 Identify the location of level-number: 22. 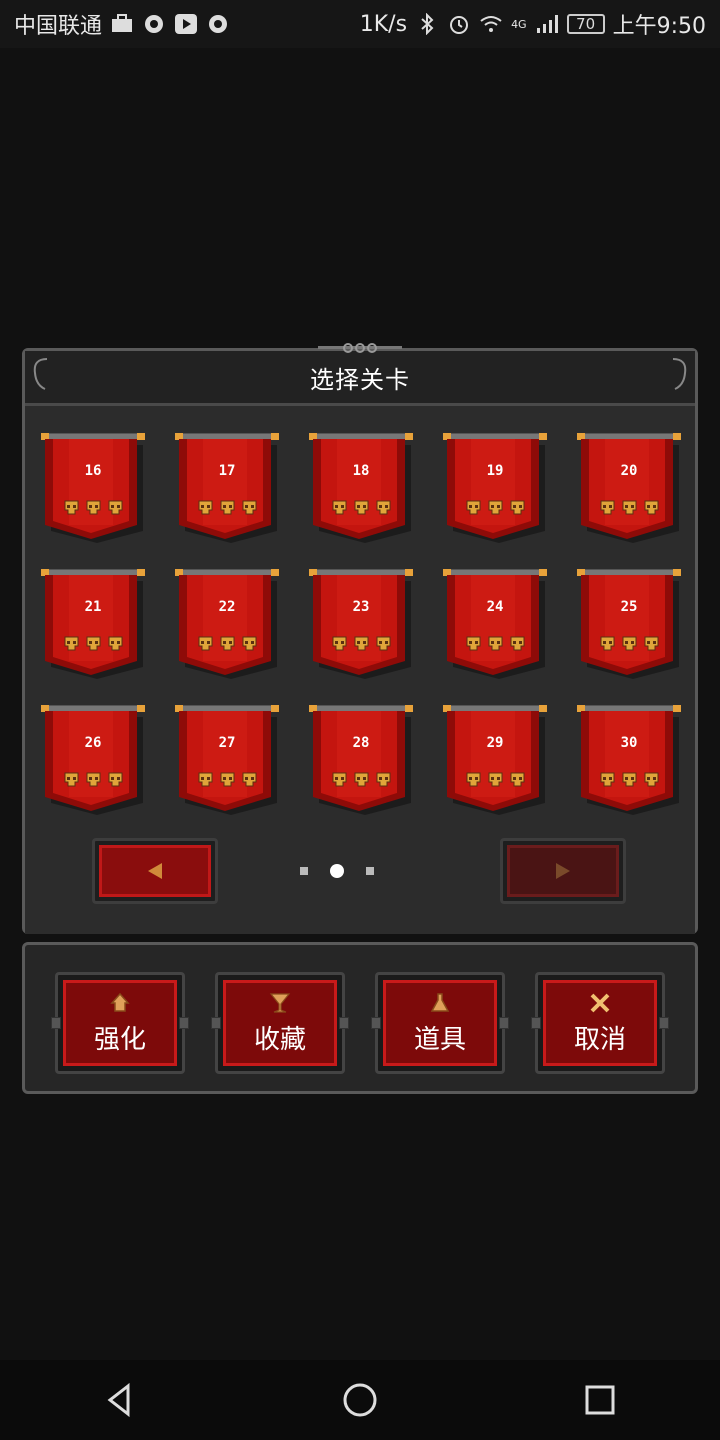
(227, 607).